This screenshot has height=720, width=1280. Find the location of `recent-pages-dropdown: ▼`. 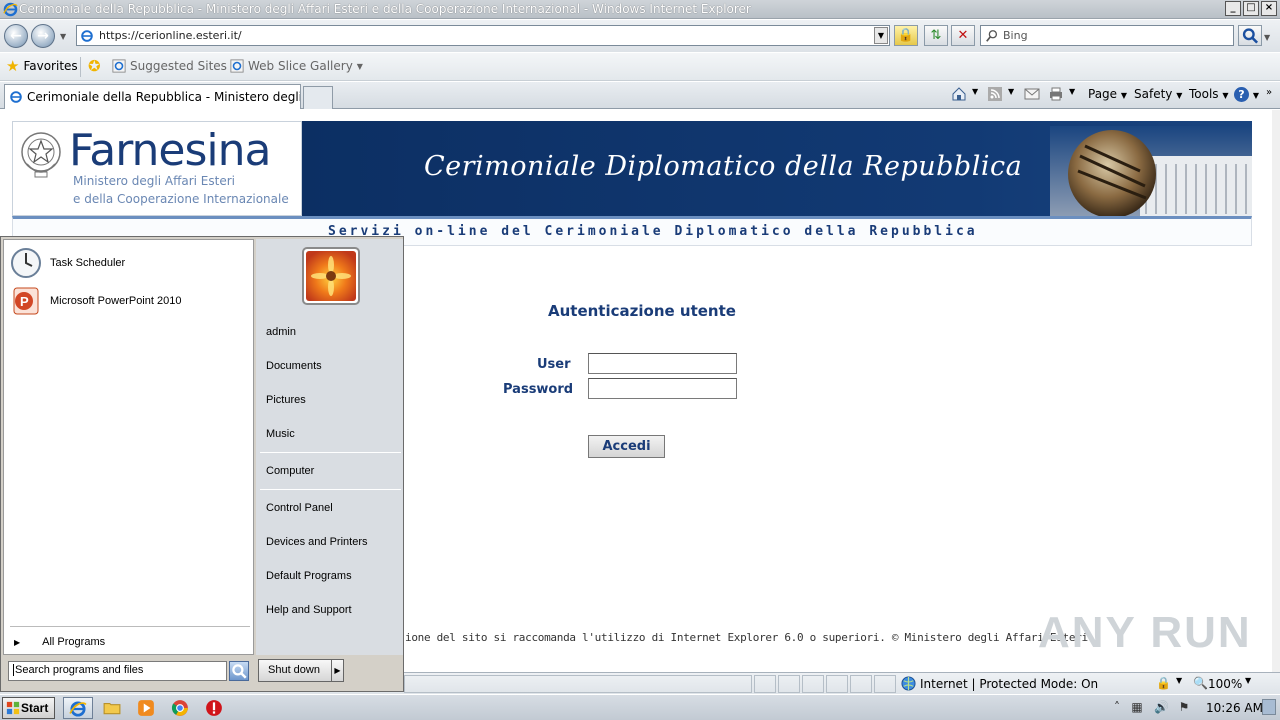

recent-pages-dropdown: ▼ is located at coordinates (63, 36).